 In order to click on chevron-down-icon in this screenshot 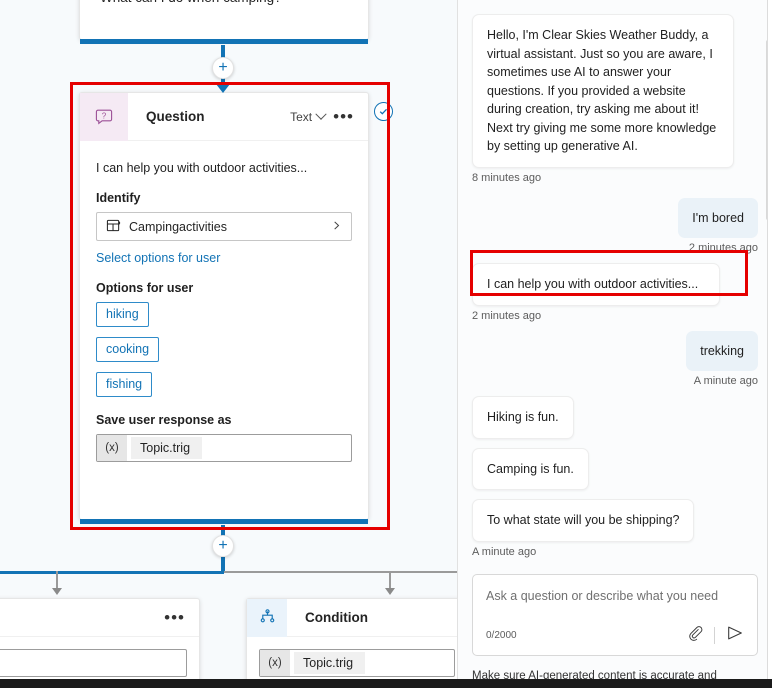, I will do `click(321, 114)`.